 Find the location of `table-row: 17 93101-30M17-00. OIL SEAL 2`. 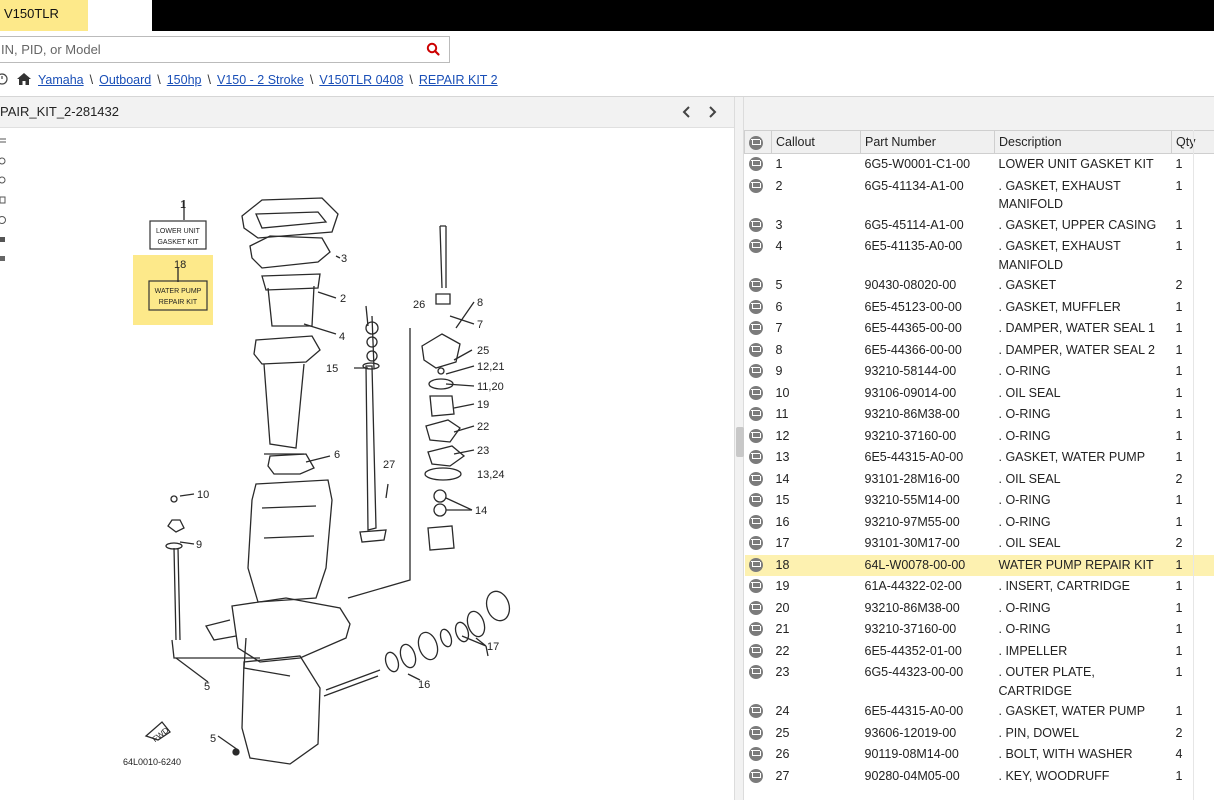

table-row: 17 93101-30M17-00. OIL SEAL 2 is located at coordinates (979, 544).